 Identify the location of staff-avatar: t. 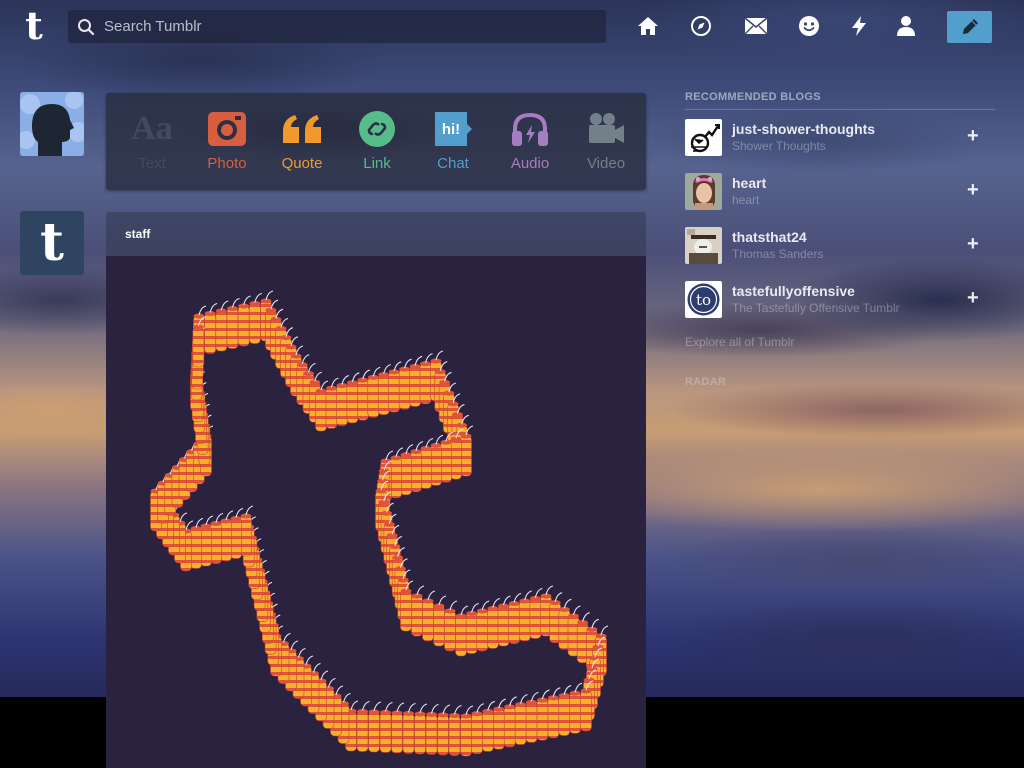
(52, 243).